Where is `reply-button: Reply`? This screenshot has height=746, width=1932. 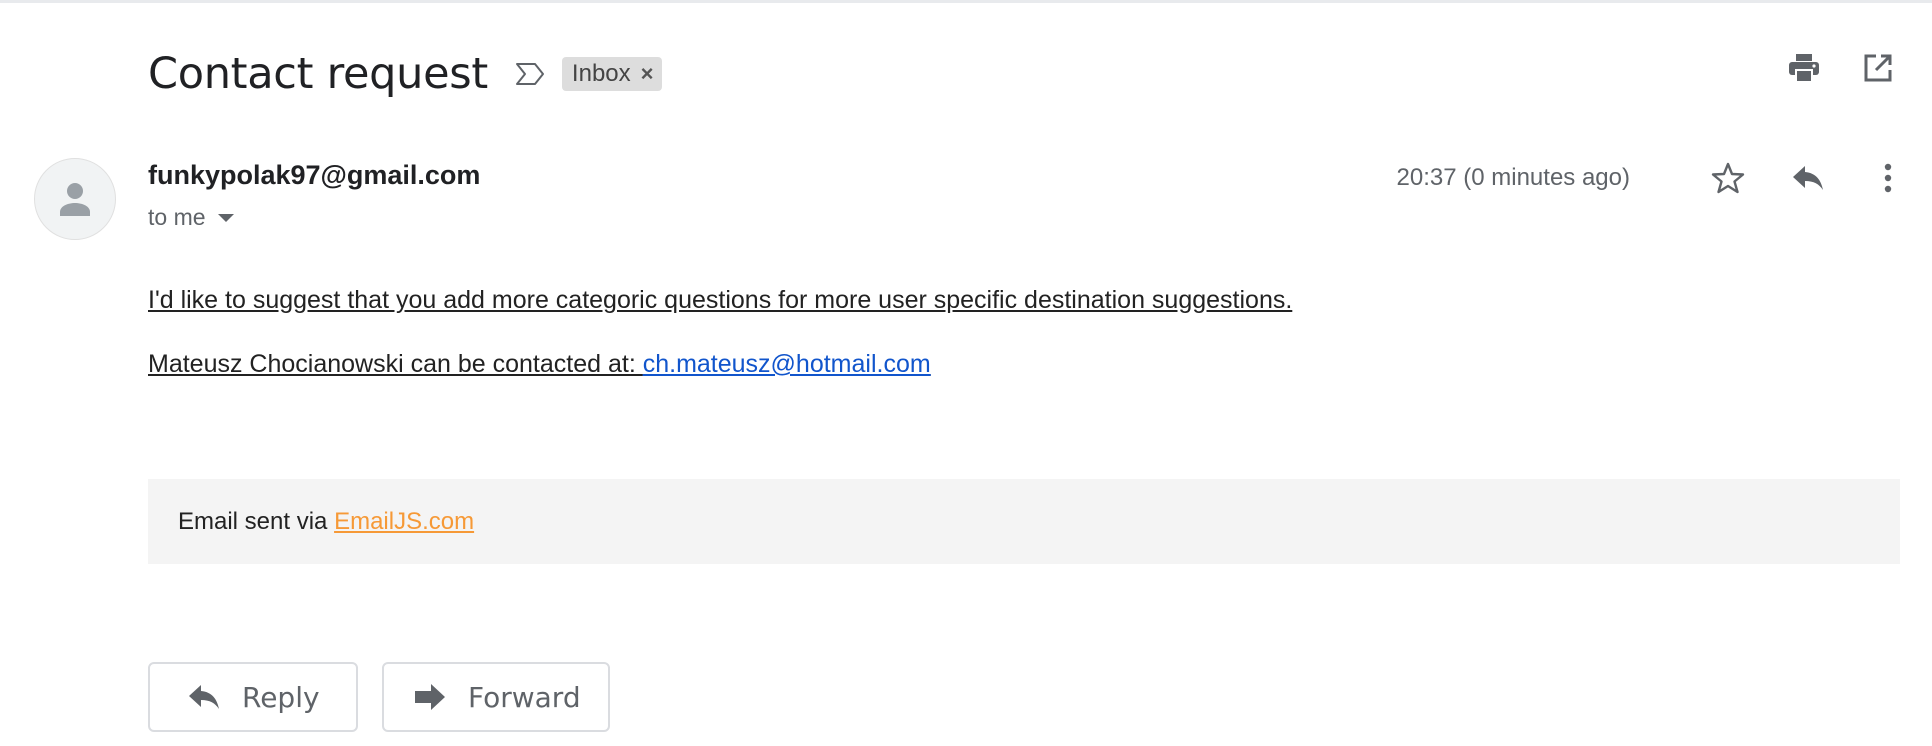
reply-button: Reply is located at coordinates (253, 697).